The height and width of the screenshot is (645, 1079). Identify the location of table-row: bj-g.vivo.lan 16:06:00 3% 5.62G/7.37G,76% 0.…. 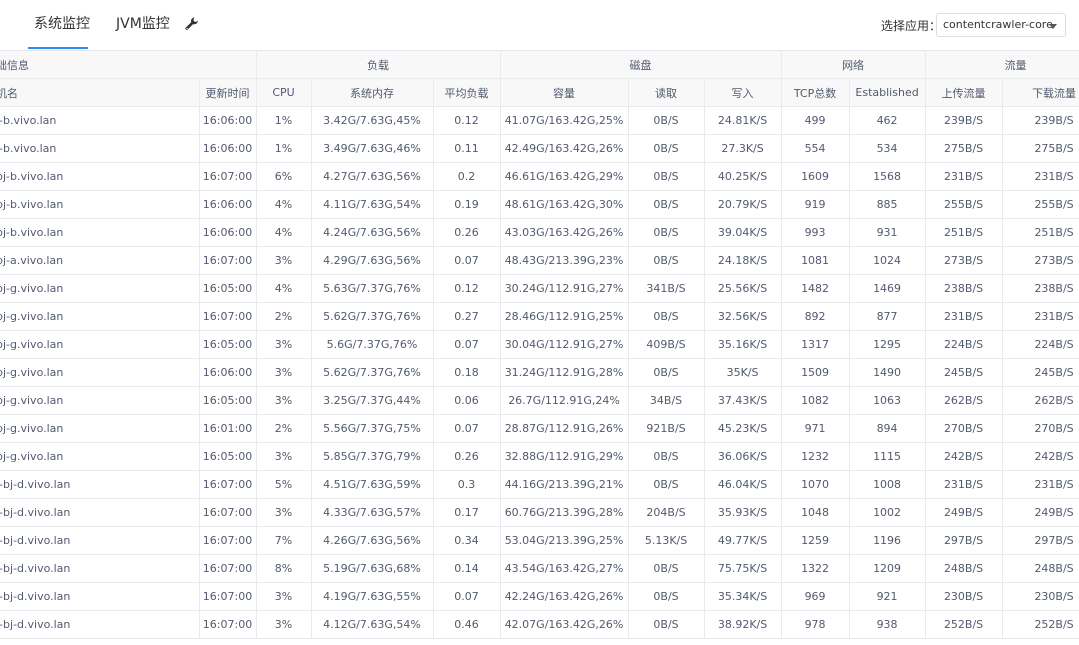
(539, 372).